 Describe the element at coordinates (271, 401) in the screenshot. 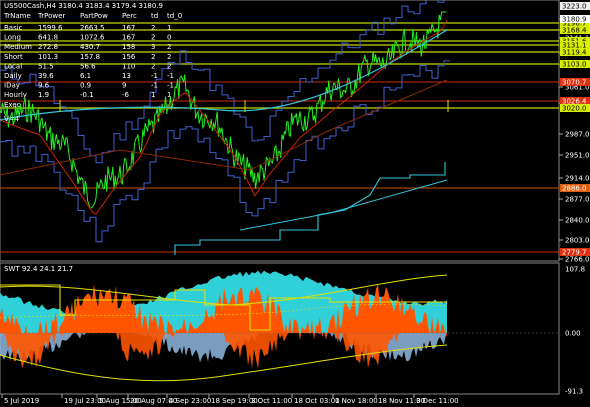

I see `time-label: 3 Oct 11:00` at that location.